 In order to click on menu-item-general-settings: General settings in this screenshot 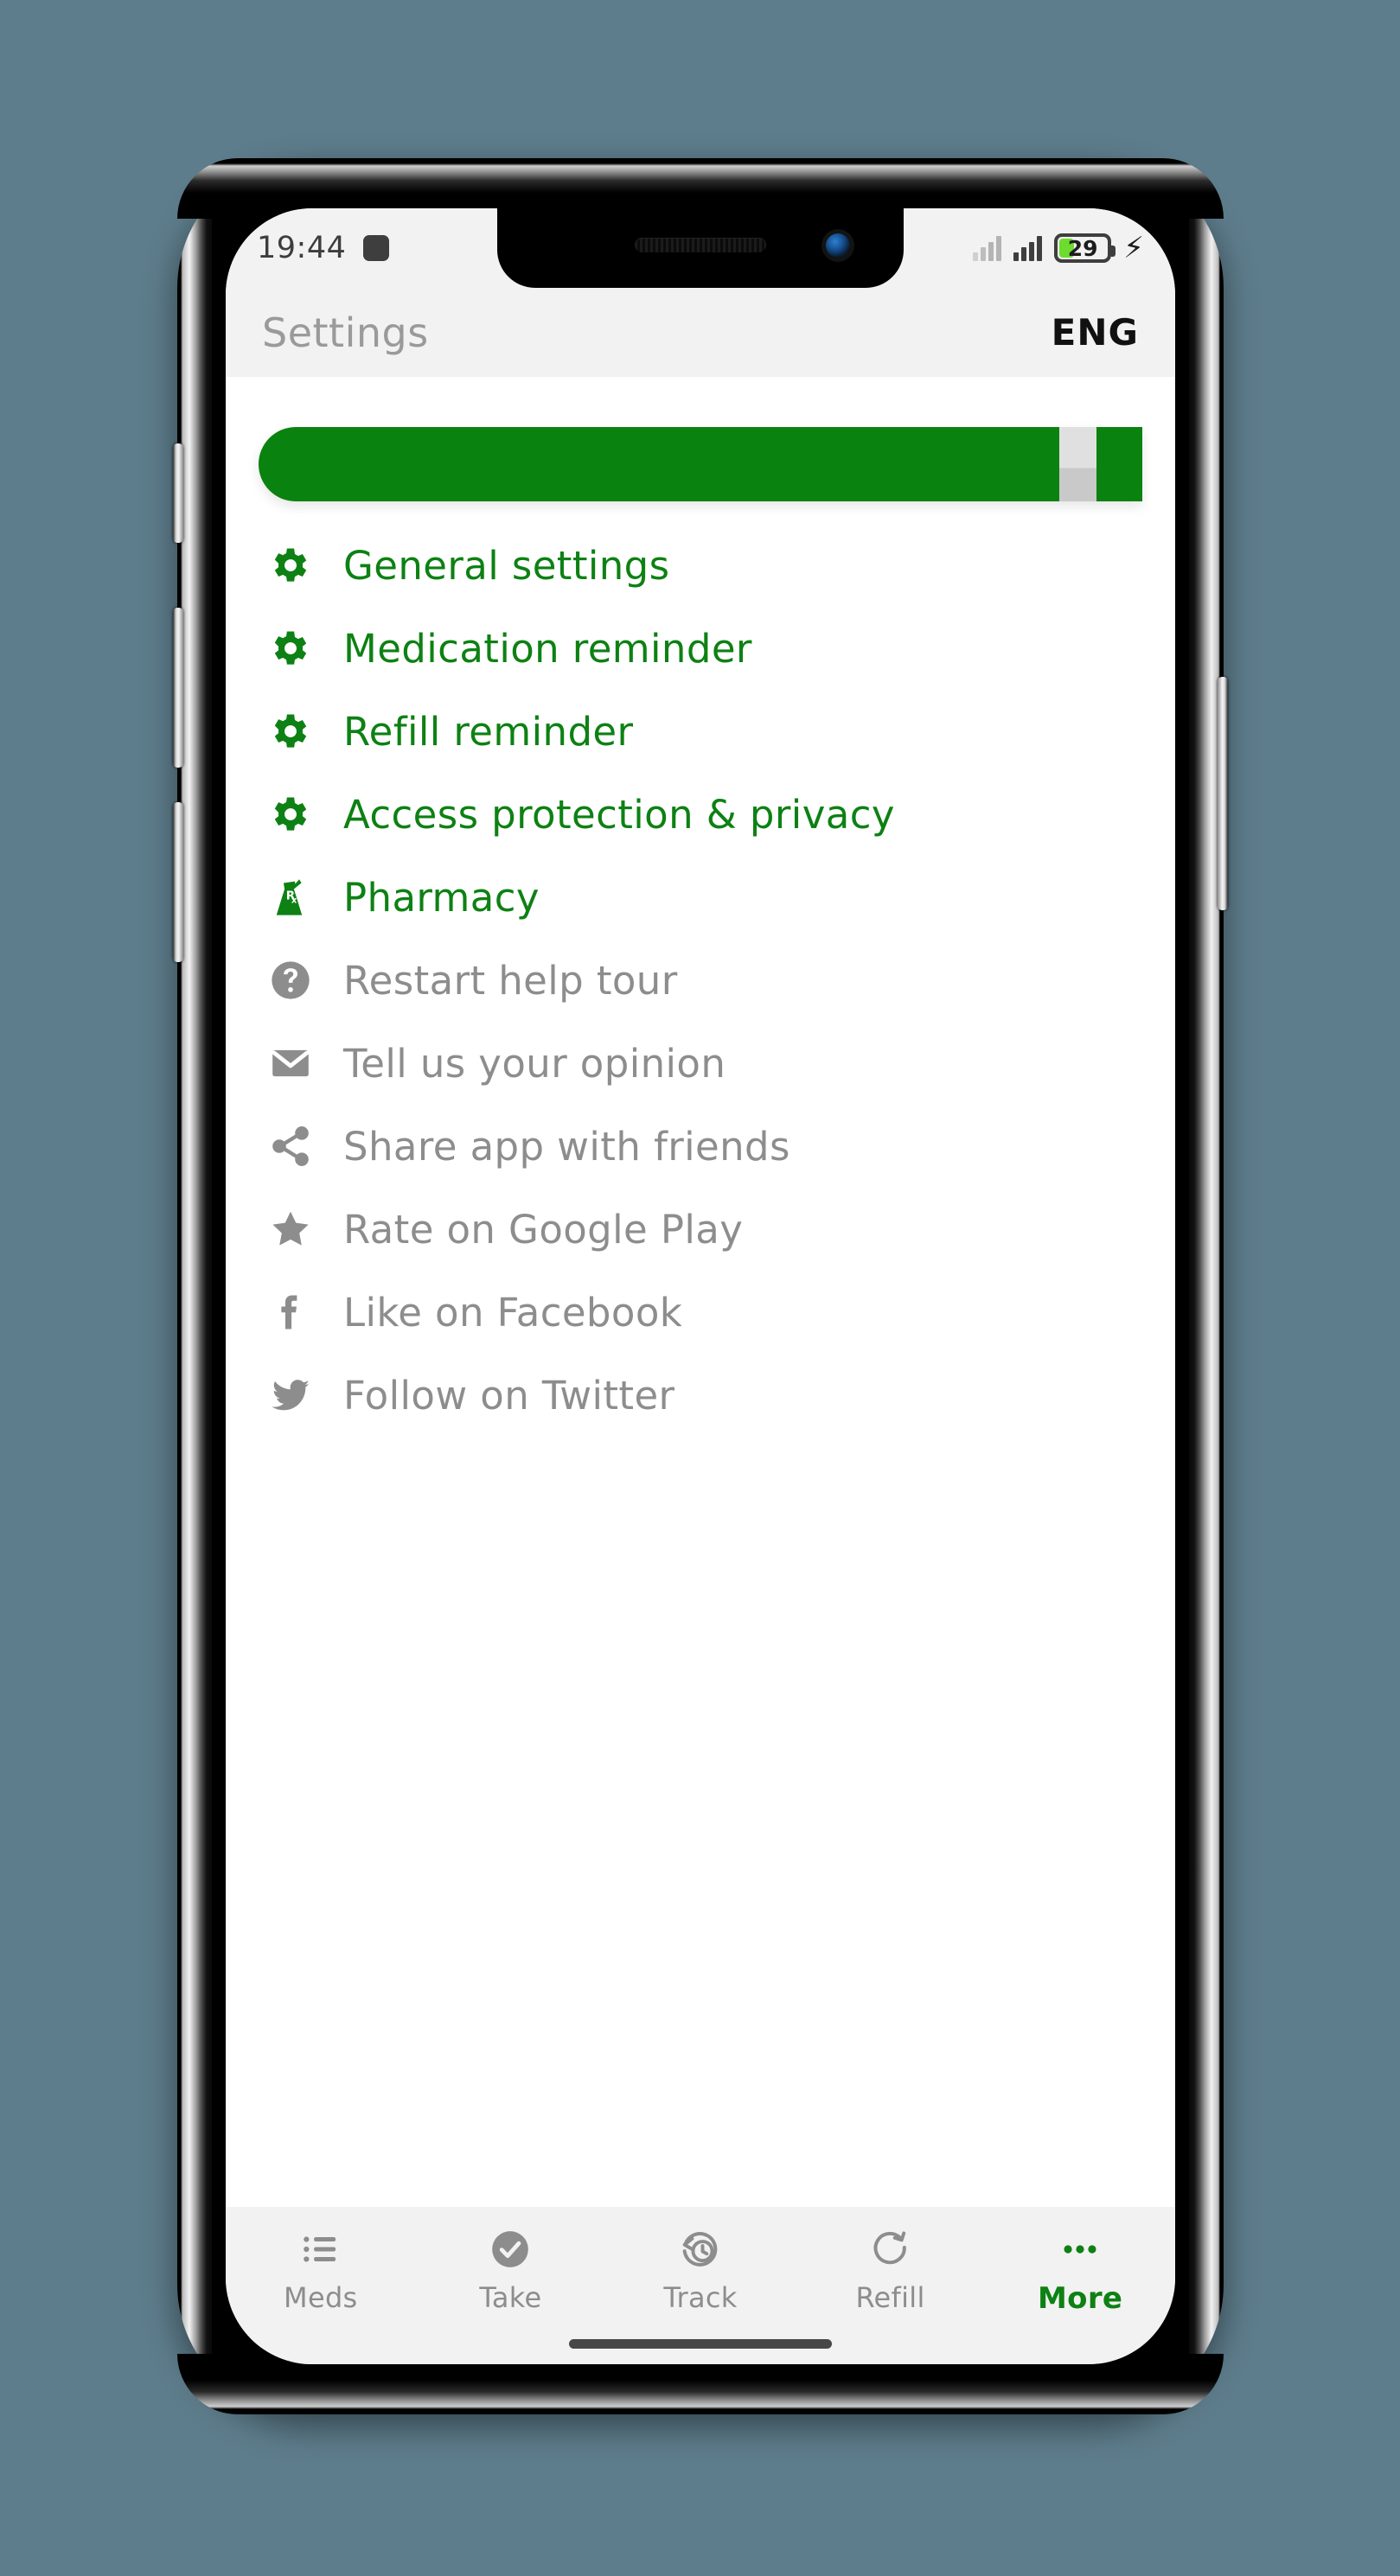, I will do `click(700, 565)`.